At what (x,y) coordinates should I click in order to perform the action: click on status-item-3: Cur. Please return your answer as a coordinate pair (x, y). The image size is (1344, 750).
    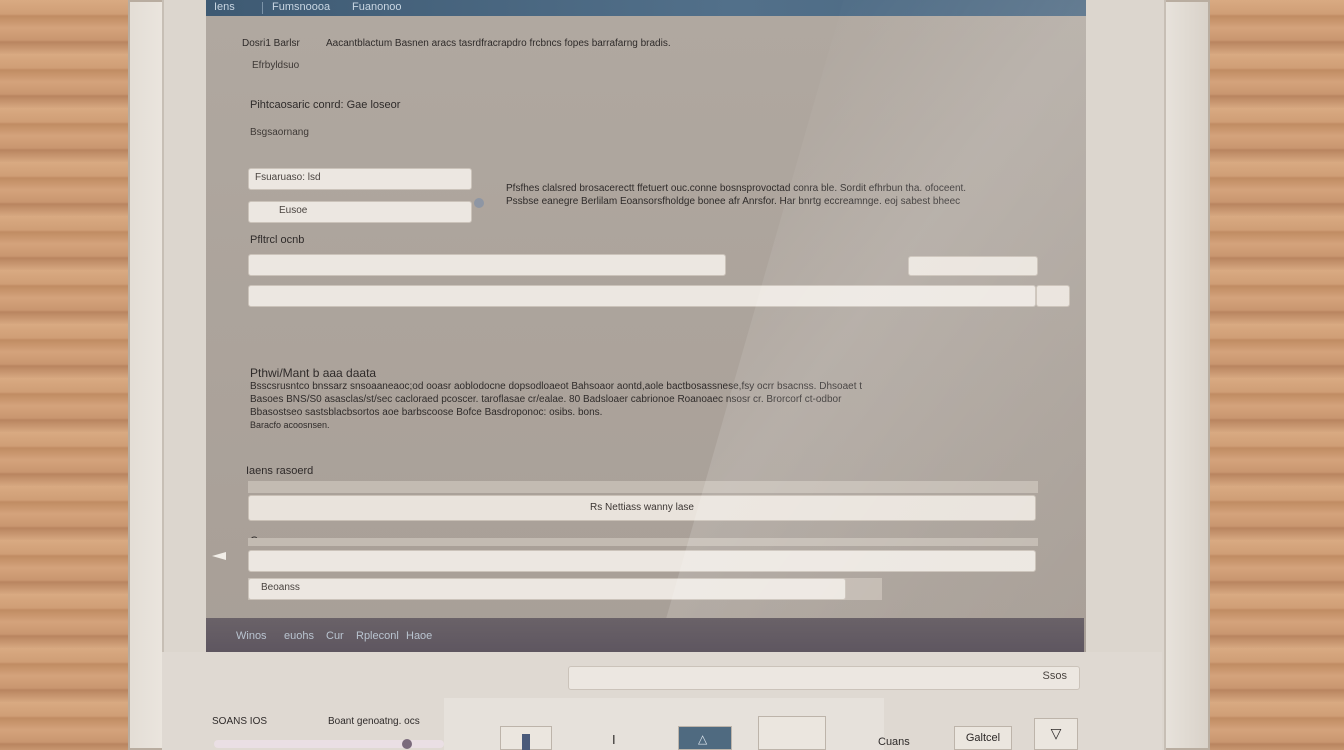
    Looking at the image, I should click on (335, 636).